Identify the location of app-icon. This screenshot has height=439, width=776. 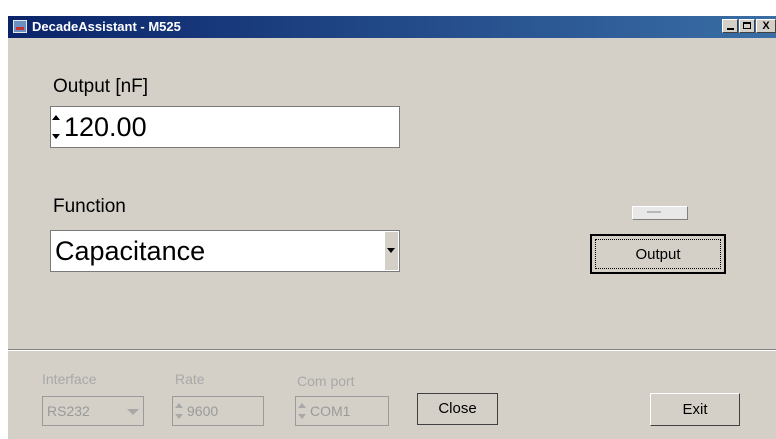
(20, 26).